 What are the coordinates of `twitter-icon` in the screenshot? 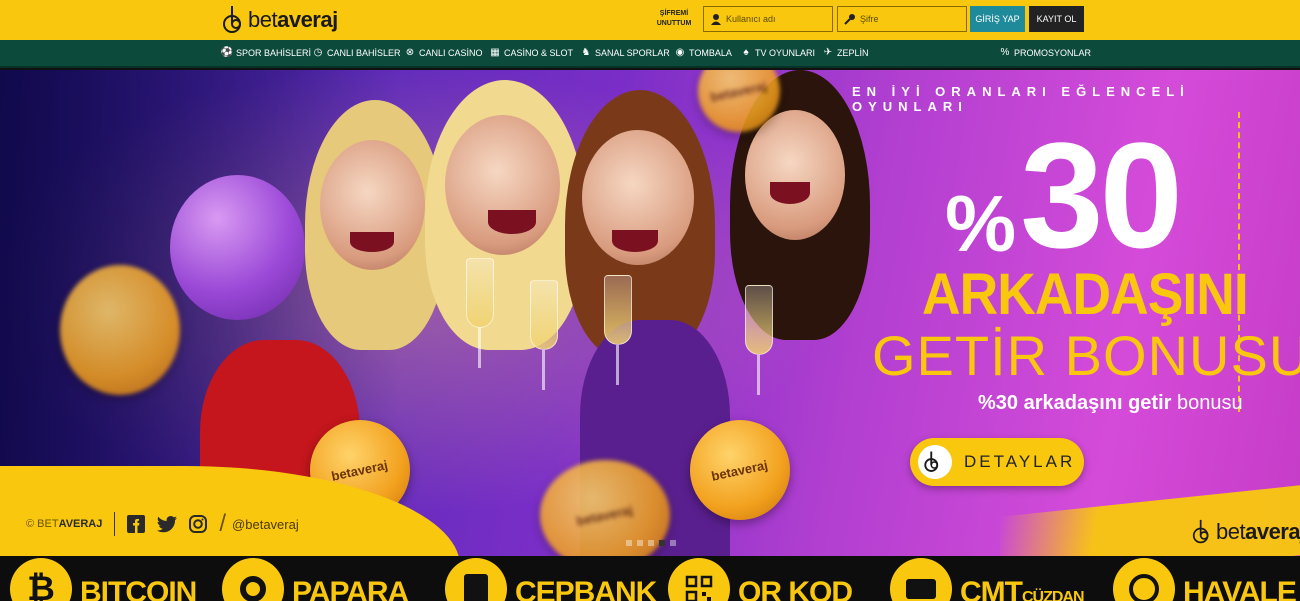 It's located at (167, 524).